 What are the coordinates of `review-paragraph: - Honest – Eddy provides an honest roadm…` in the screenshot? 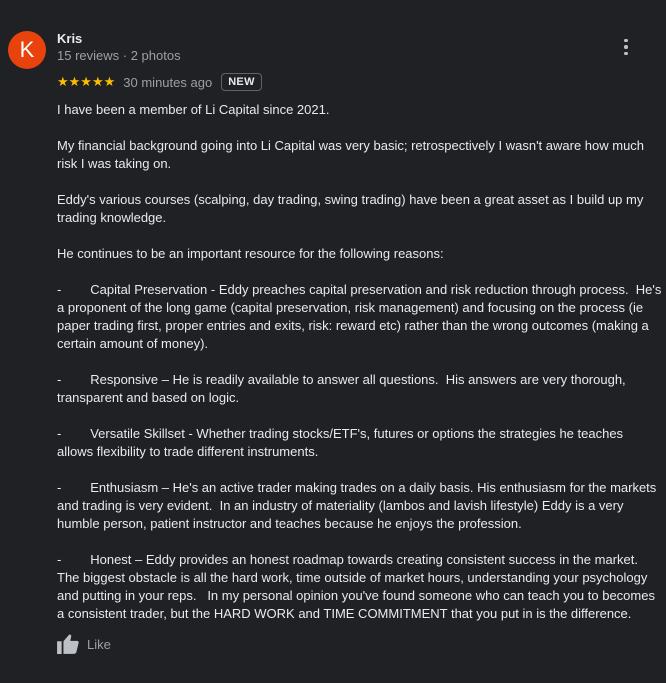 It's located at (358, 586).